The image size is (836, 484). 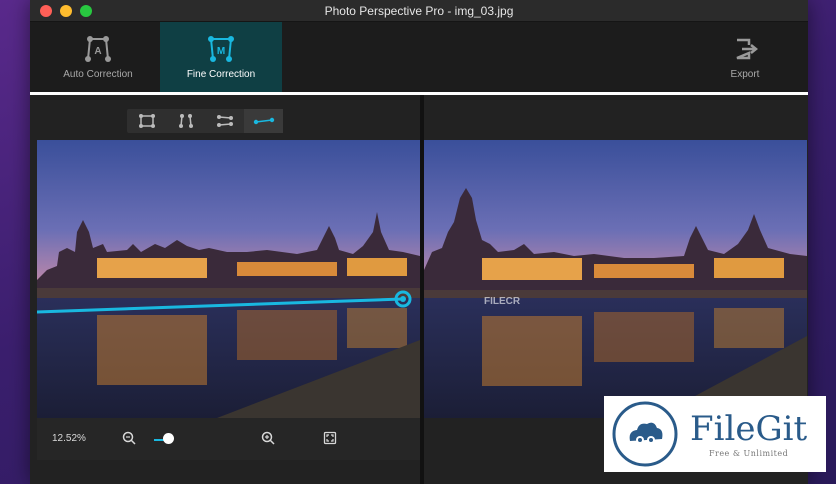 I want to click on filegit-watermark: FileGit Free & Unlimited, so click(x=715, y=434).